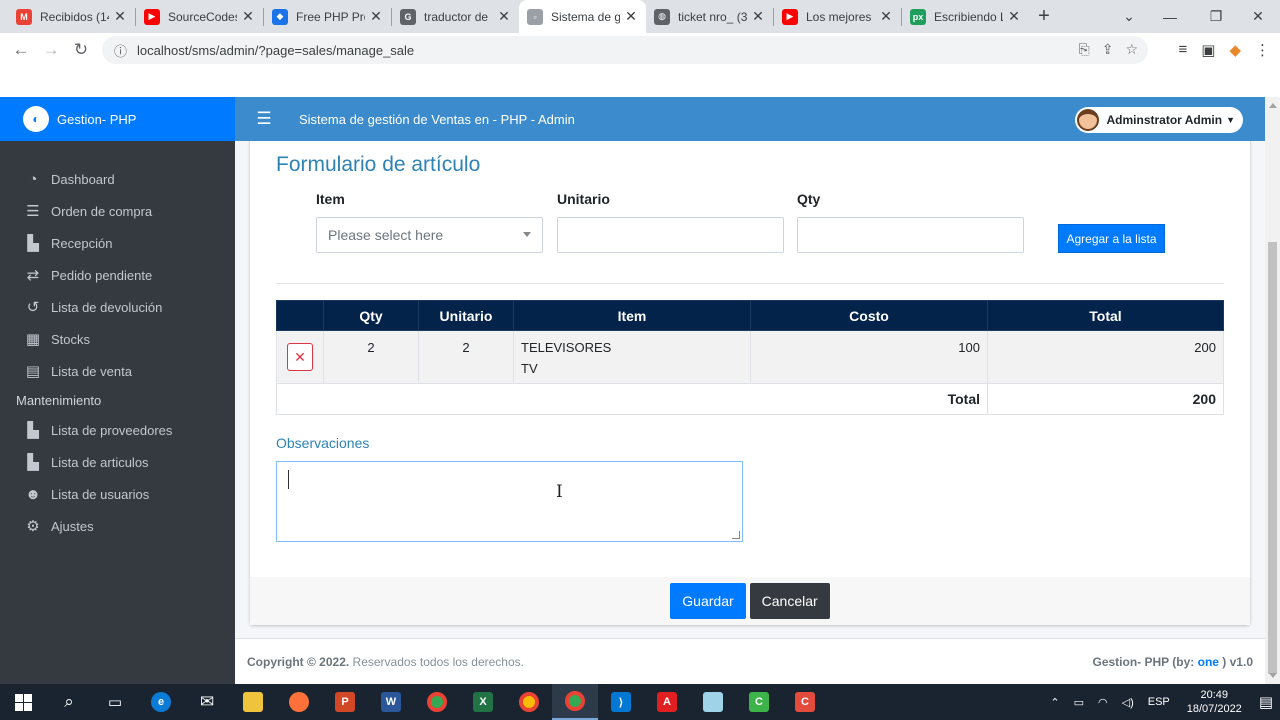 Image resolution: width=1280 pixels, height=720 pixels. I want to click on page-scrollbar, so click(1272, 390).